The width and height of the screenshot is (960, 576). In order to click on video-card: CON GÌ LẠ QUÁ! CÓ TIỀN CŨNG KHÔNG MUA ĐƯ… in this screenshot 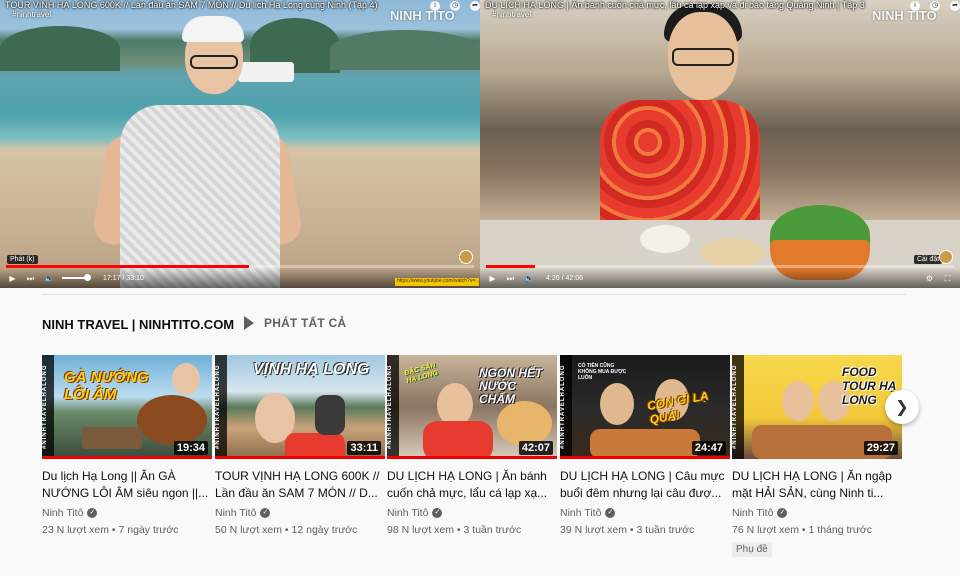, I will do `click(645, 445)`.